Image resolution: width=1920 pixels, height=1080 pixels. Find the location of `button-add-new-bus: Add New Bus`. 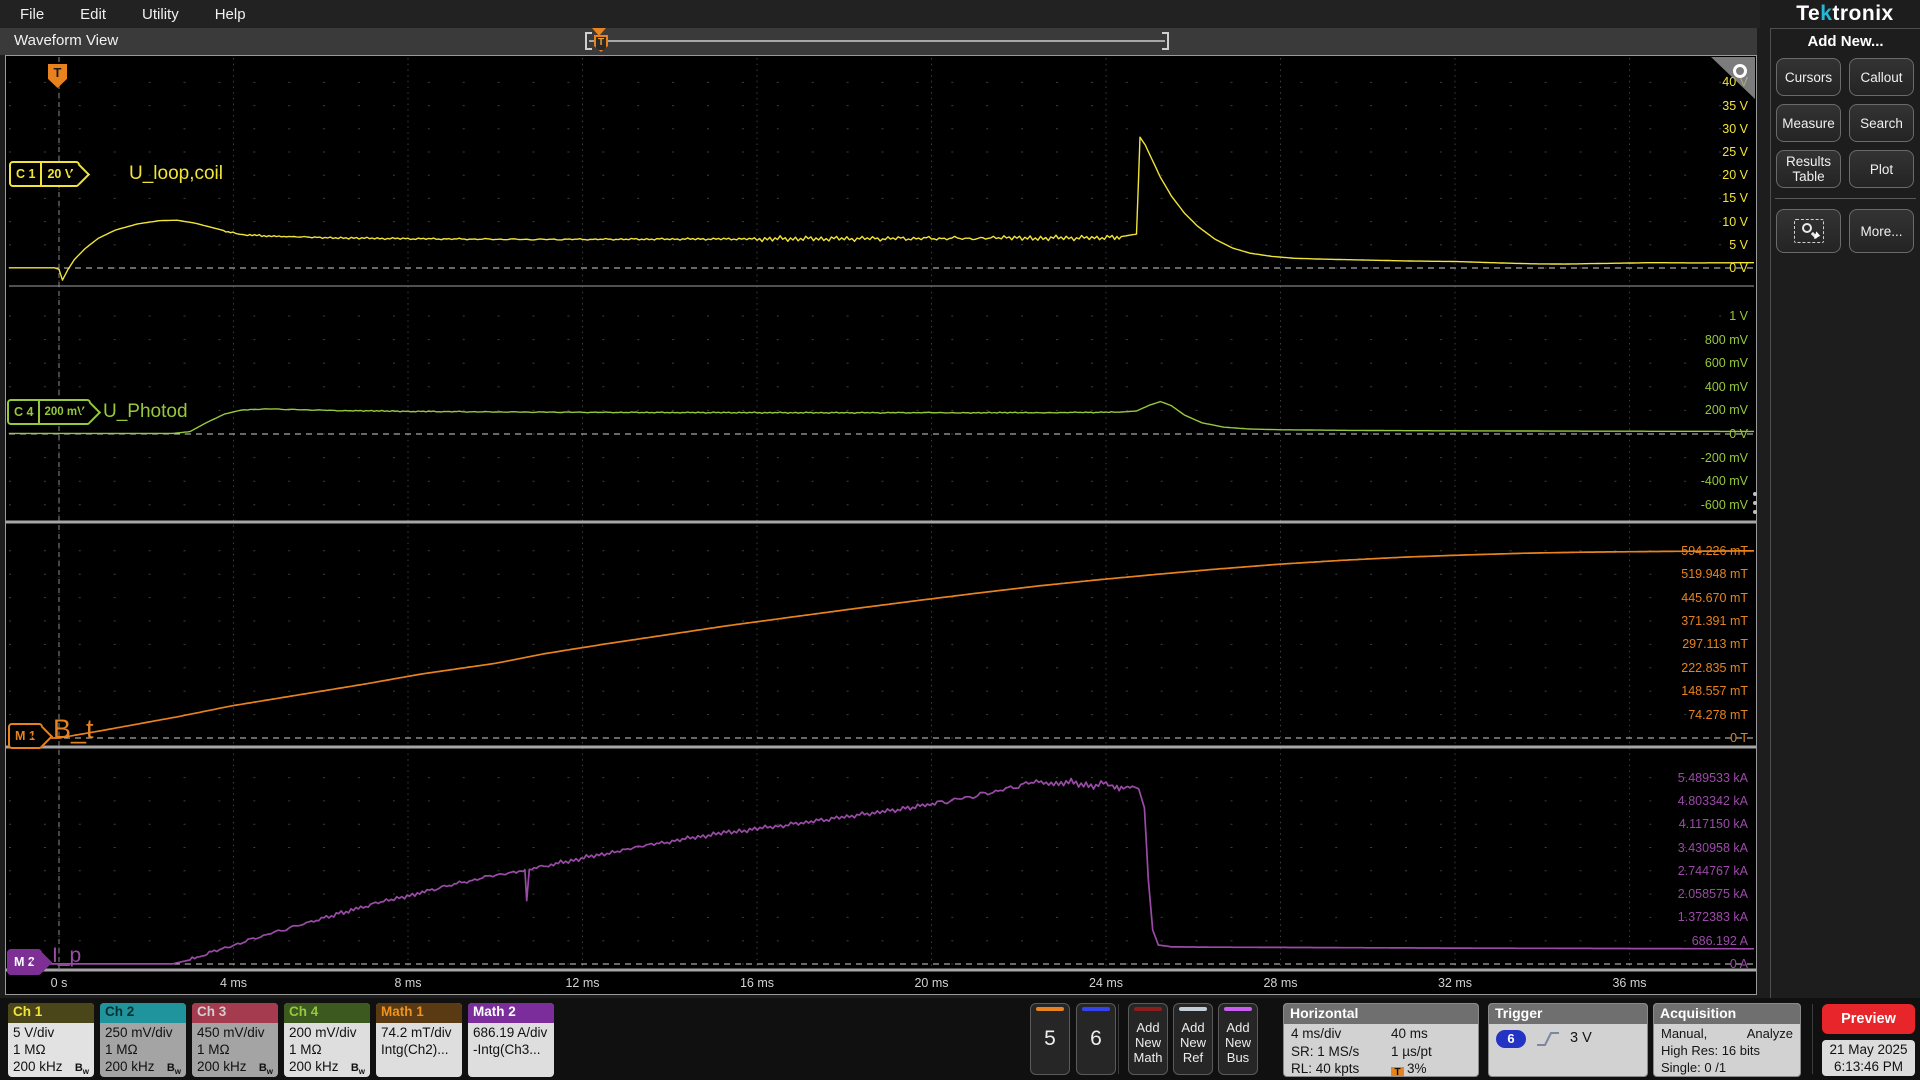

button-add-new-bus: Add New Bus is located at coordinates (1238, 1039).